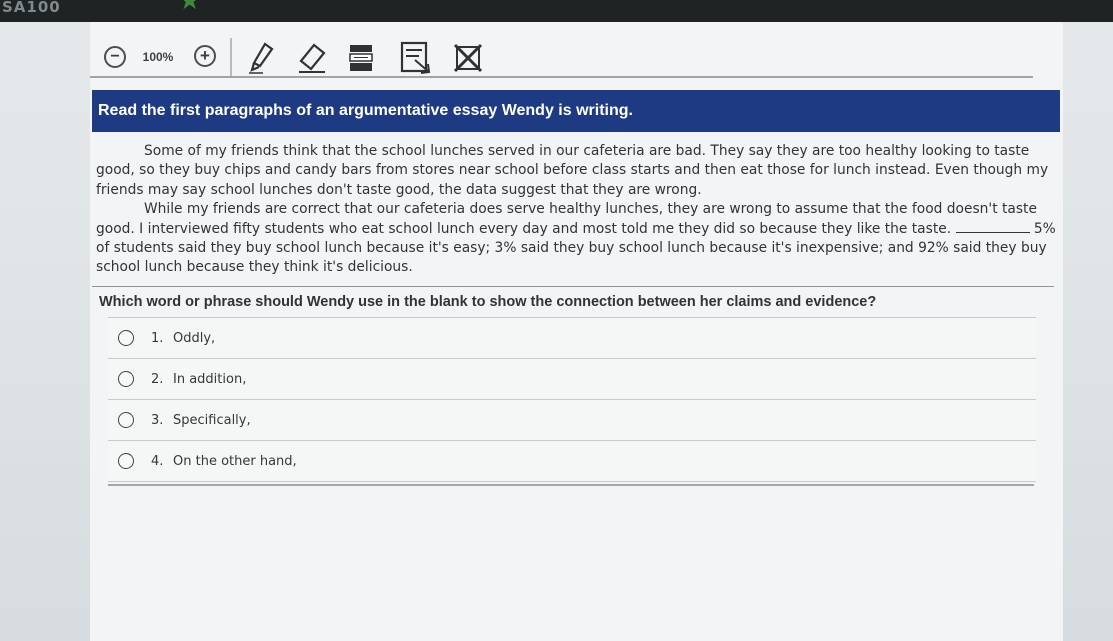  Describe the element at coordinates (572, 338) in the screenshot. I see `answer-option-1: 1. Oddly,` at that location.